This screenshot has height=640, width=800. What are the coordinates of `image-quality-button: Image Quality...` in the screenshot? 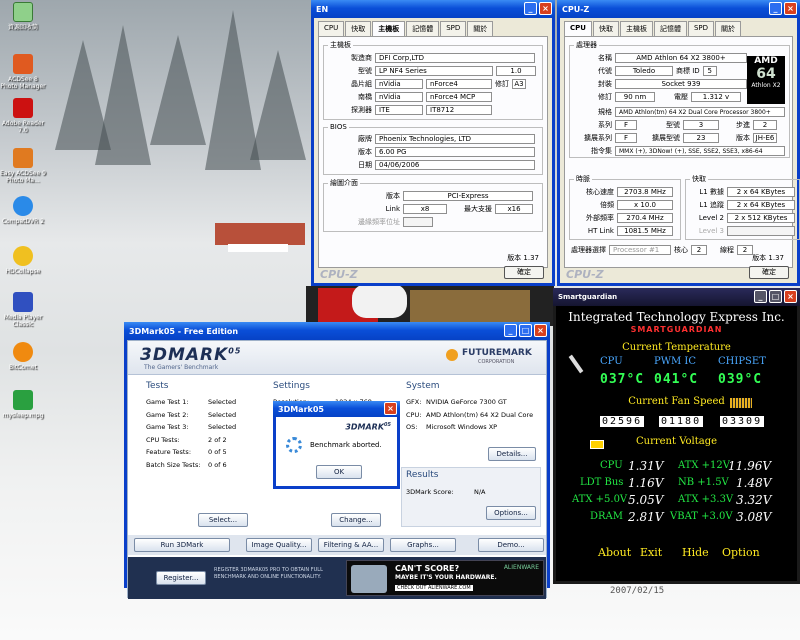 It's located at (279, 545).